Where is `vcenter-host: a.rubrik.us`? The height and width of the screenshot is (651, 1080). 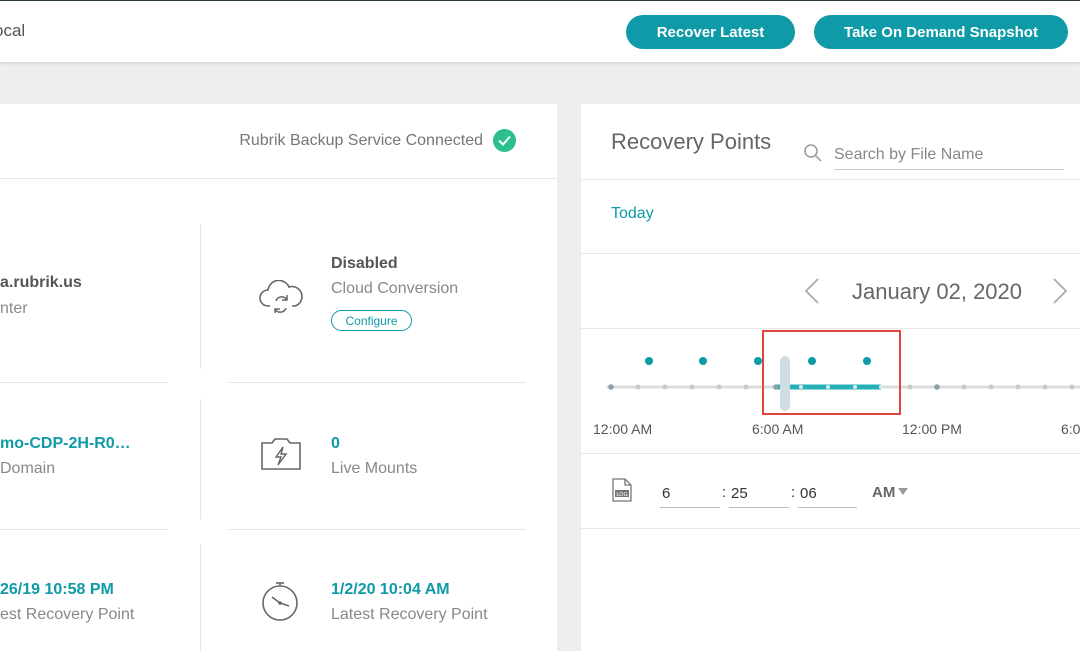 vcenter-host: a.rubrik.us is located at coordinates (41, 282).